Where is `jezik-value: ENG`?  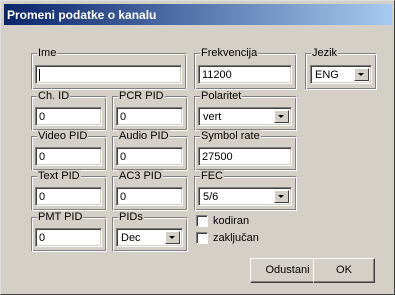 jezik-value: ENG is located at coordinates (327, 75).